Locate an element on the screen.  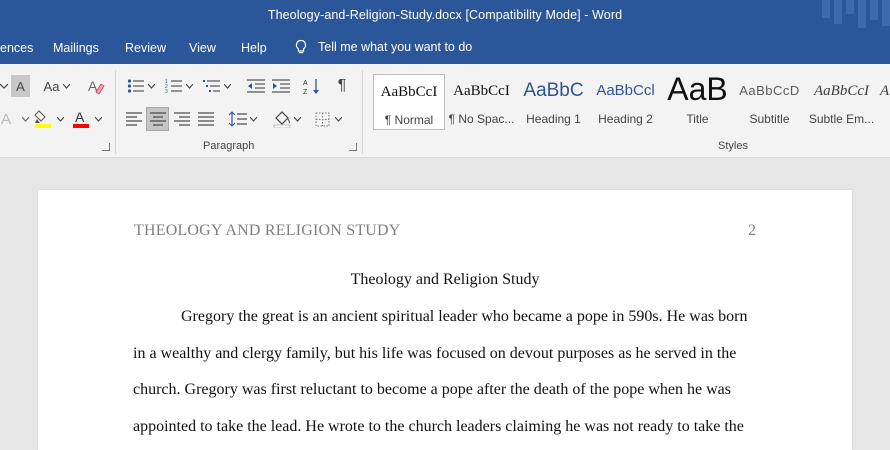
align-center-icon is located at coordinates (157, 119).